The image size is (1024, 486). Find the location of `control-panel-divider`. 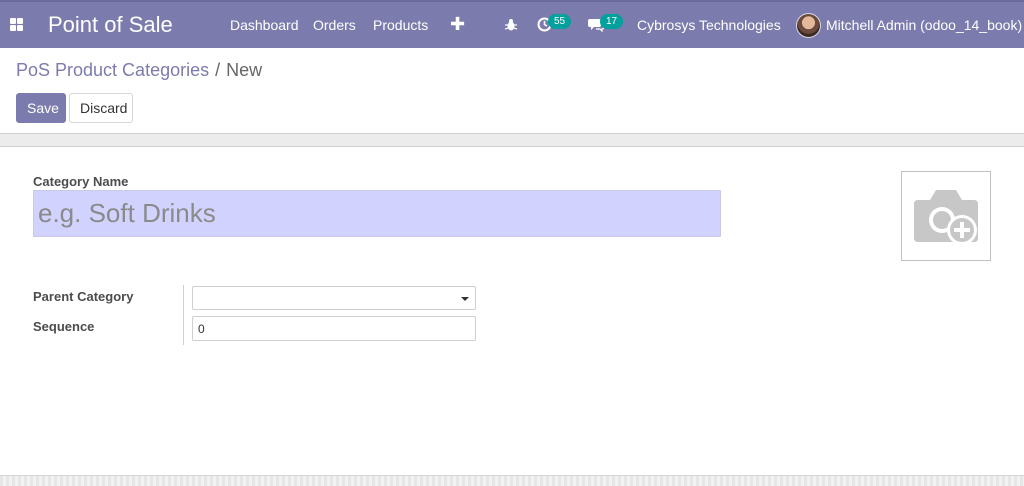

control-panel-divider is located at coordinates (512, 140).